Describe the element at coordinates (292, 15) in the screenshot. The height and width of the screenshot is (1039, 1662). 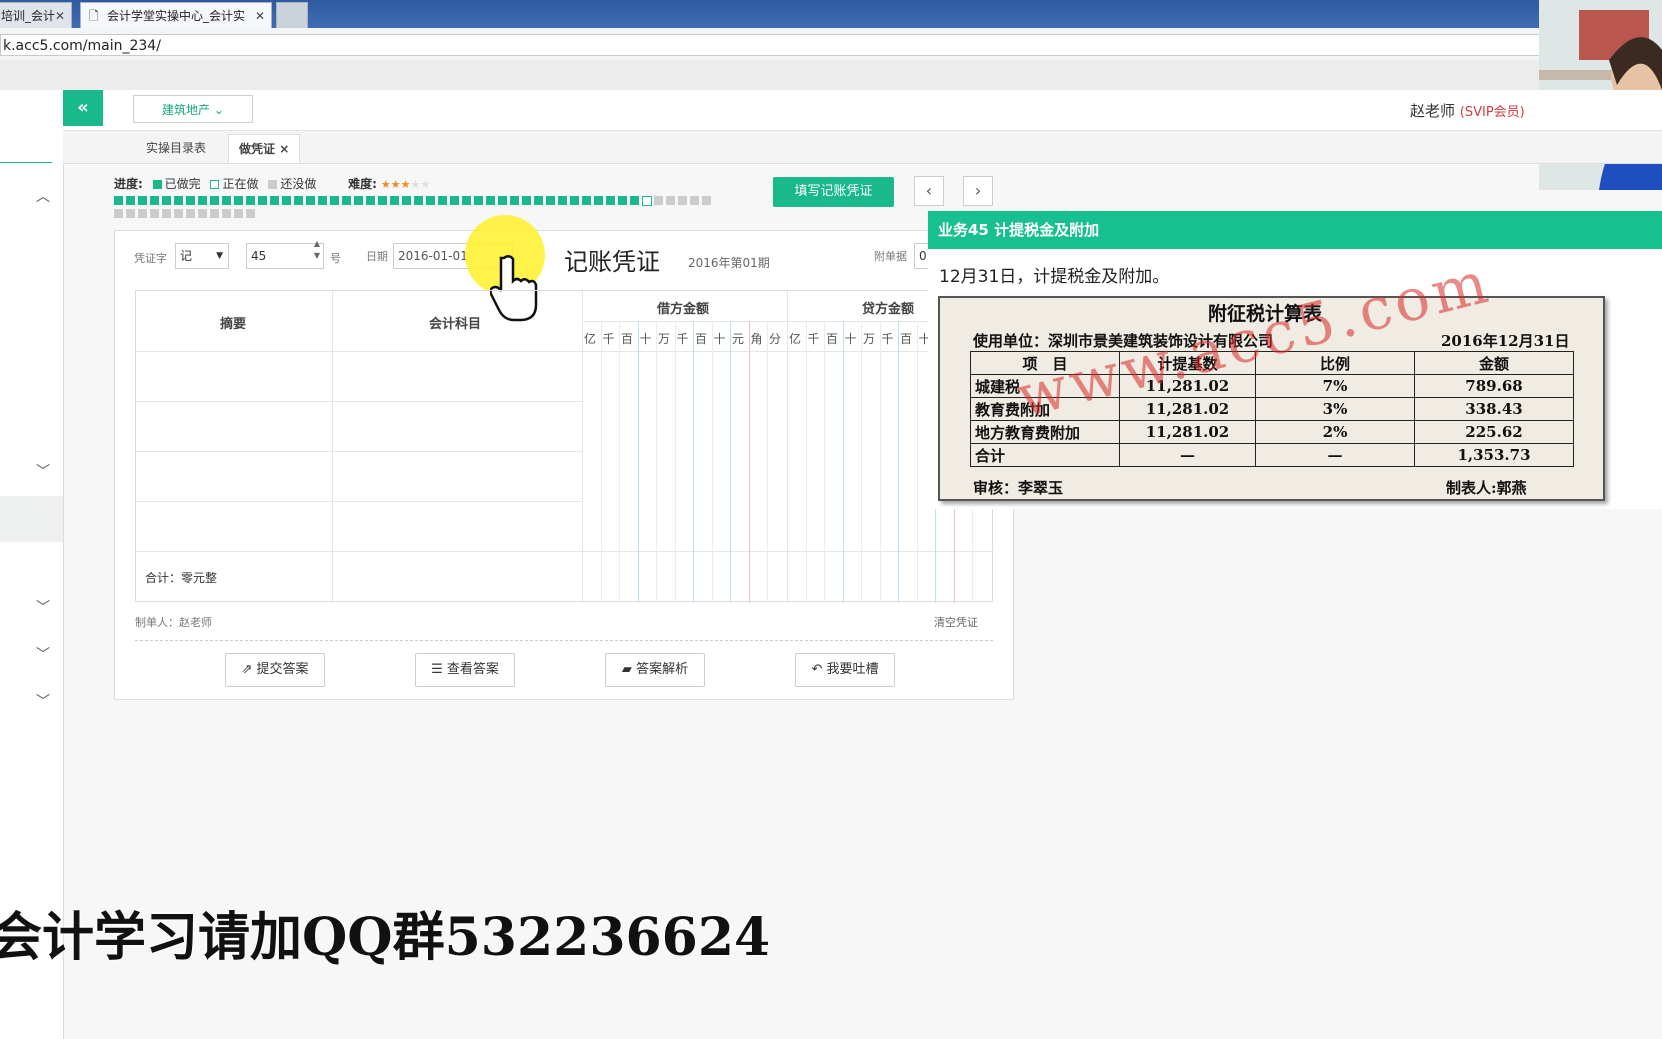
I see `new-tab-button` at that location.